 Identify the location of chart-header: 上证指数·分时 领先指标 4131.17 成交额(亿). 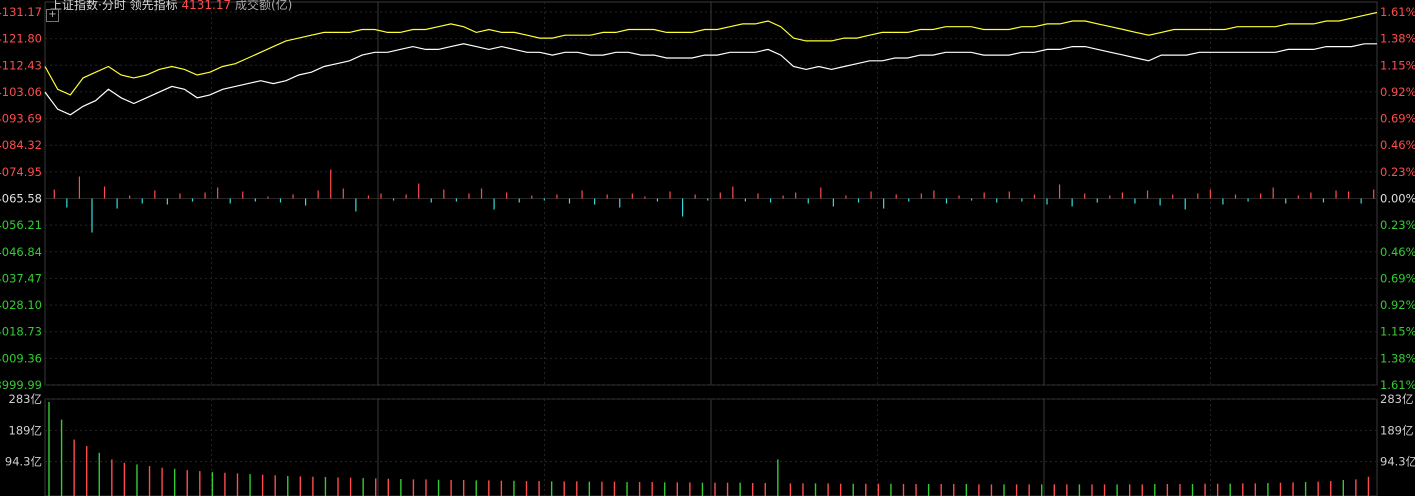
(171, 6).